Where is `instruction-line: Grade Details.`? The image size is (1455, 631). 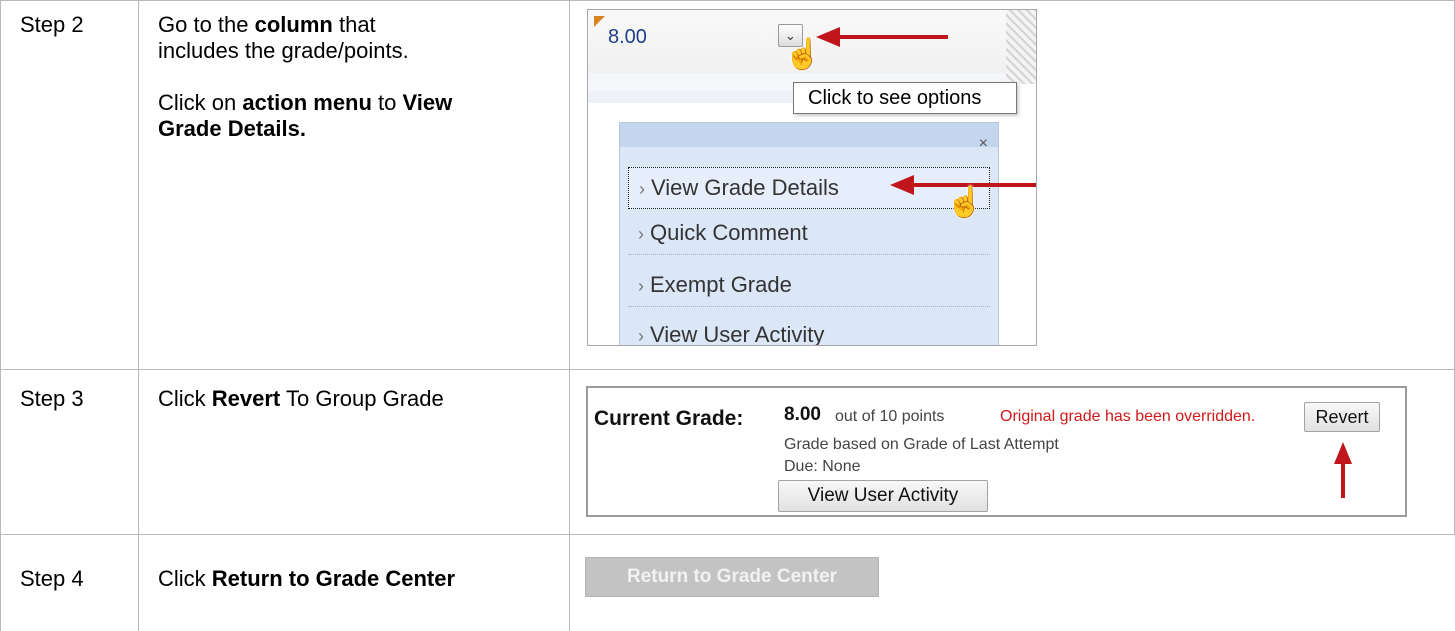 instruction-line: Grade Details. is located at coordinates (358, 129).